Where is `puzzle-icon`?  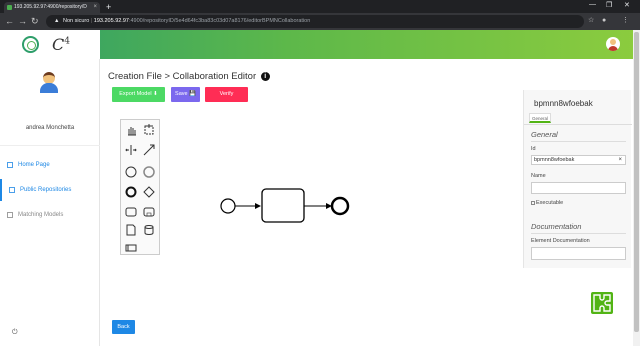 puzzle-icon is located at coordinates (602, 303).